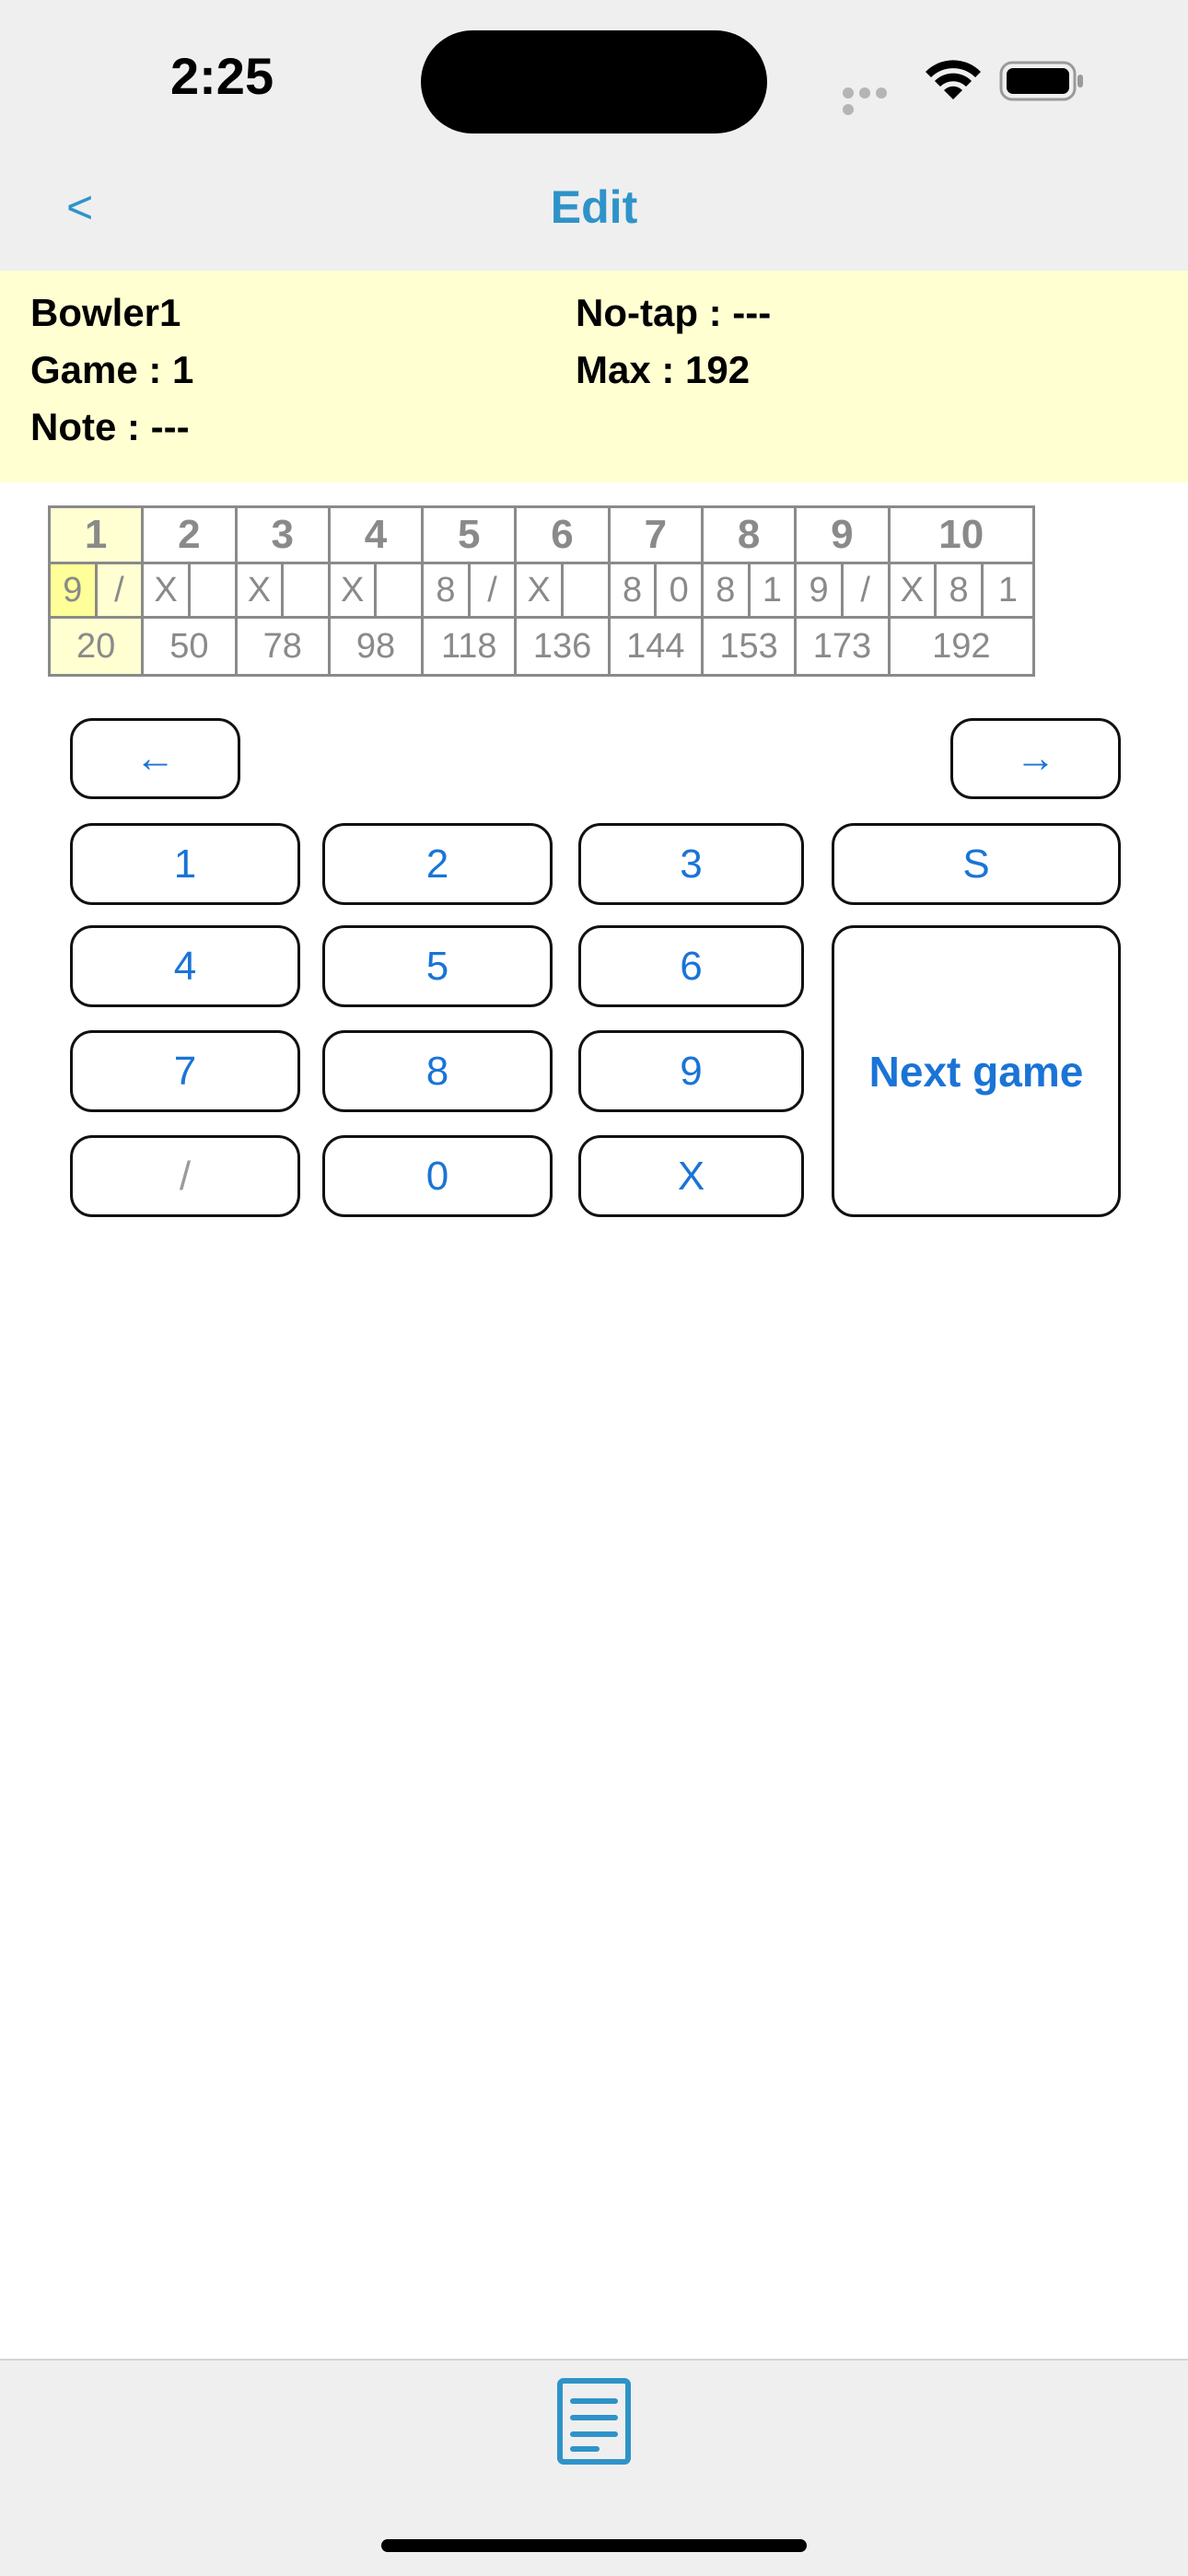 The height and width of the screenshot is (2576, 1188). What do you see at coordinates (961, 534) in the screenshot?
I see `frame-number: 10` at bounding box center [961, 534].